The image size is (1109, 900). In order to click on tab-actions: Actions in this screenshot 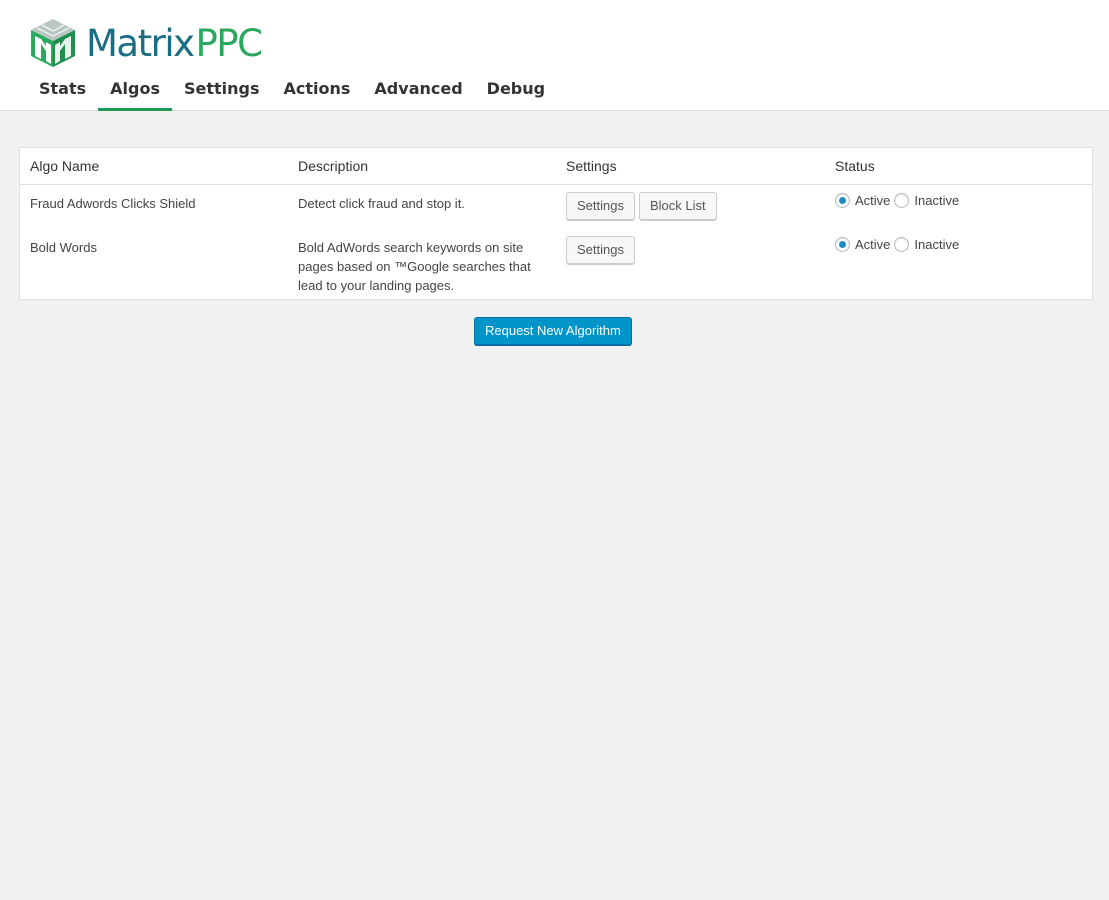, I will do `click(317, 90)`.